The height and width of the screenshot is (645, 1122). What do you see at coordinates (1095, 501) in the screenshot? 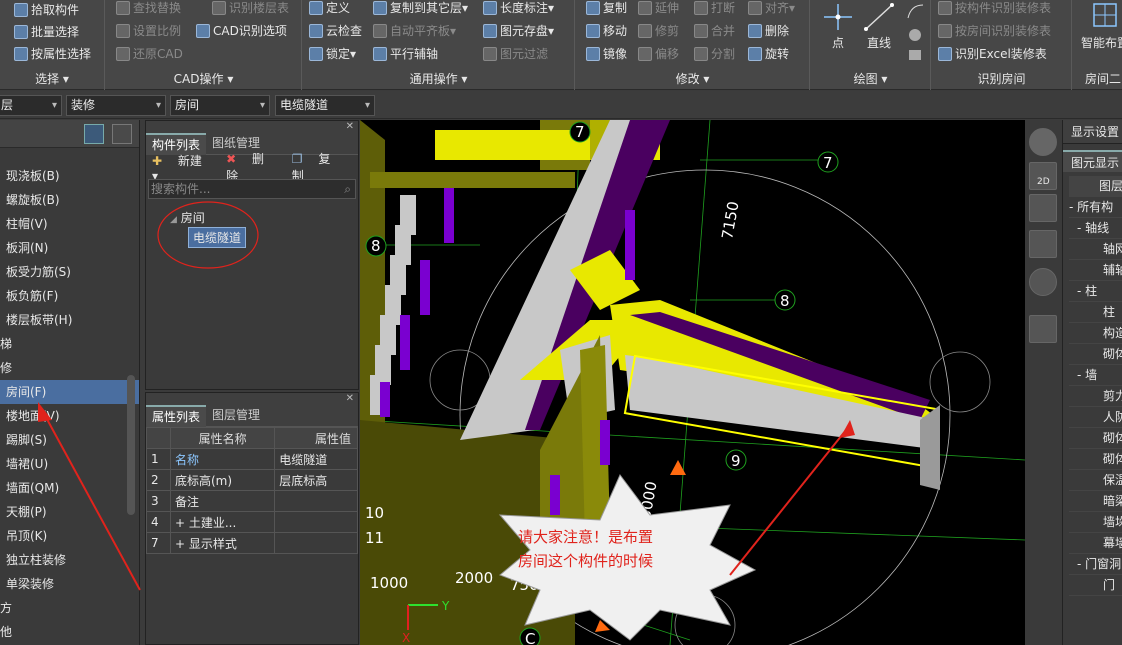
I see `tree-item: 暗梁` at bounding box center [1095, 501].